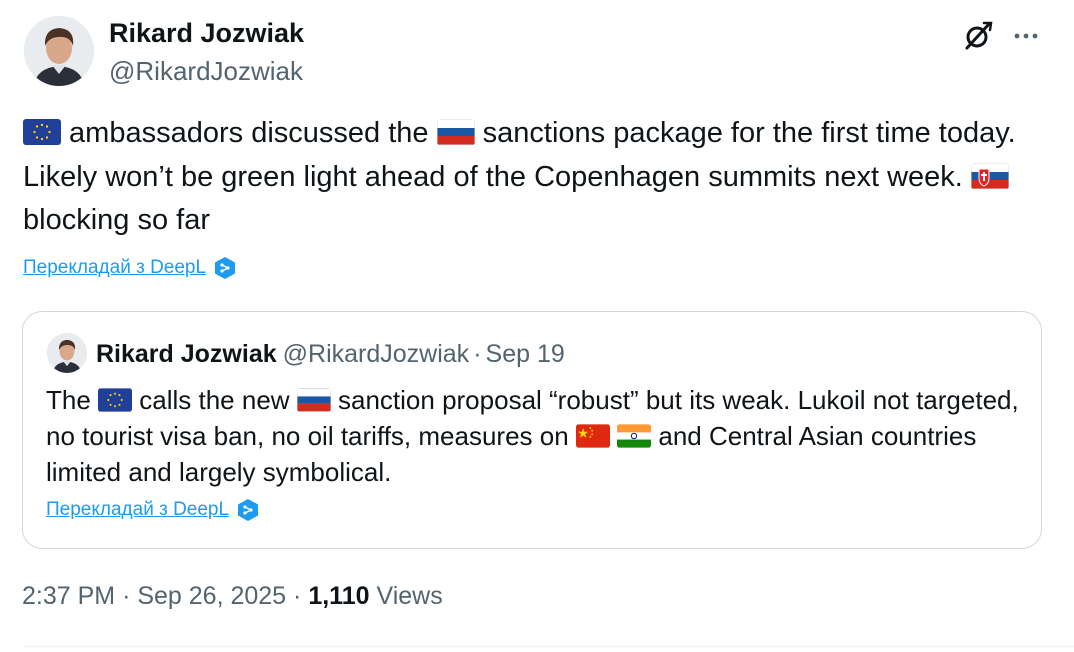  What do you see at coordinates (206, 71) in the screenshot?
I see `author-handle: @RikardJozwiak` at bounding box center [206, 71].